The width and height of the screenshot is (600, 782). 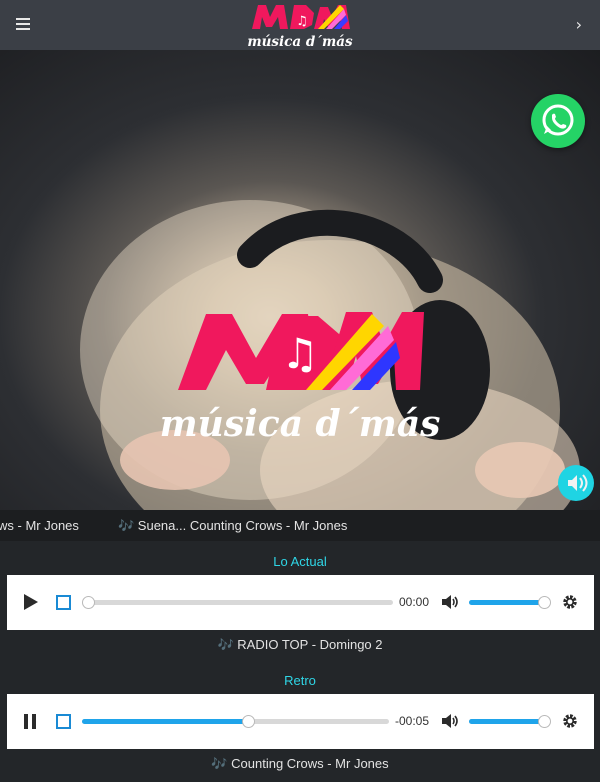 What do you see at coordinates (31, 604) in the screenshot?
I see `play-icon` at bounding box center [31, 604].